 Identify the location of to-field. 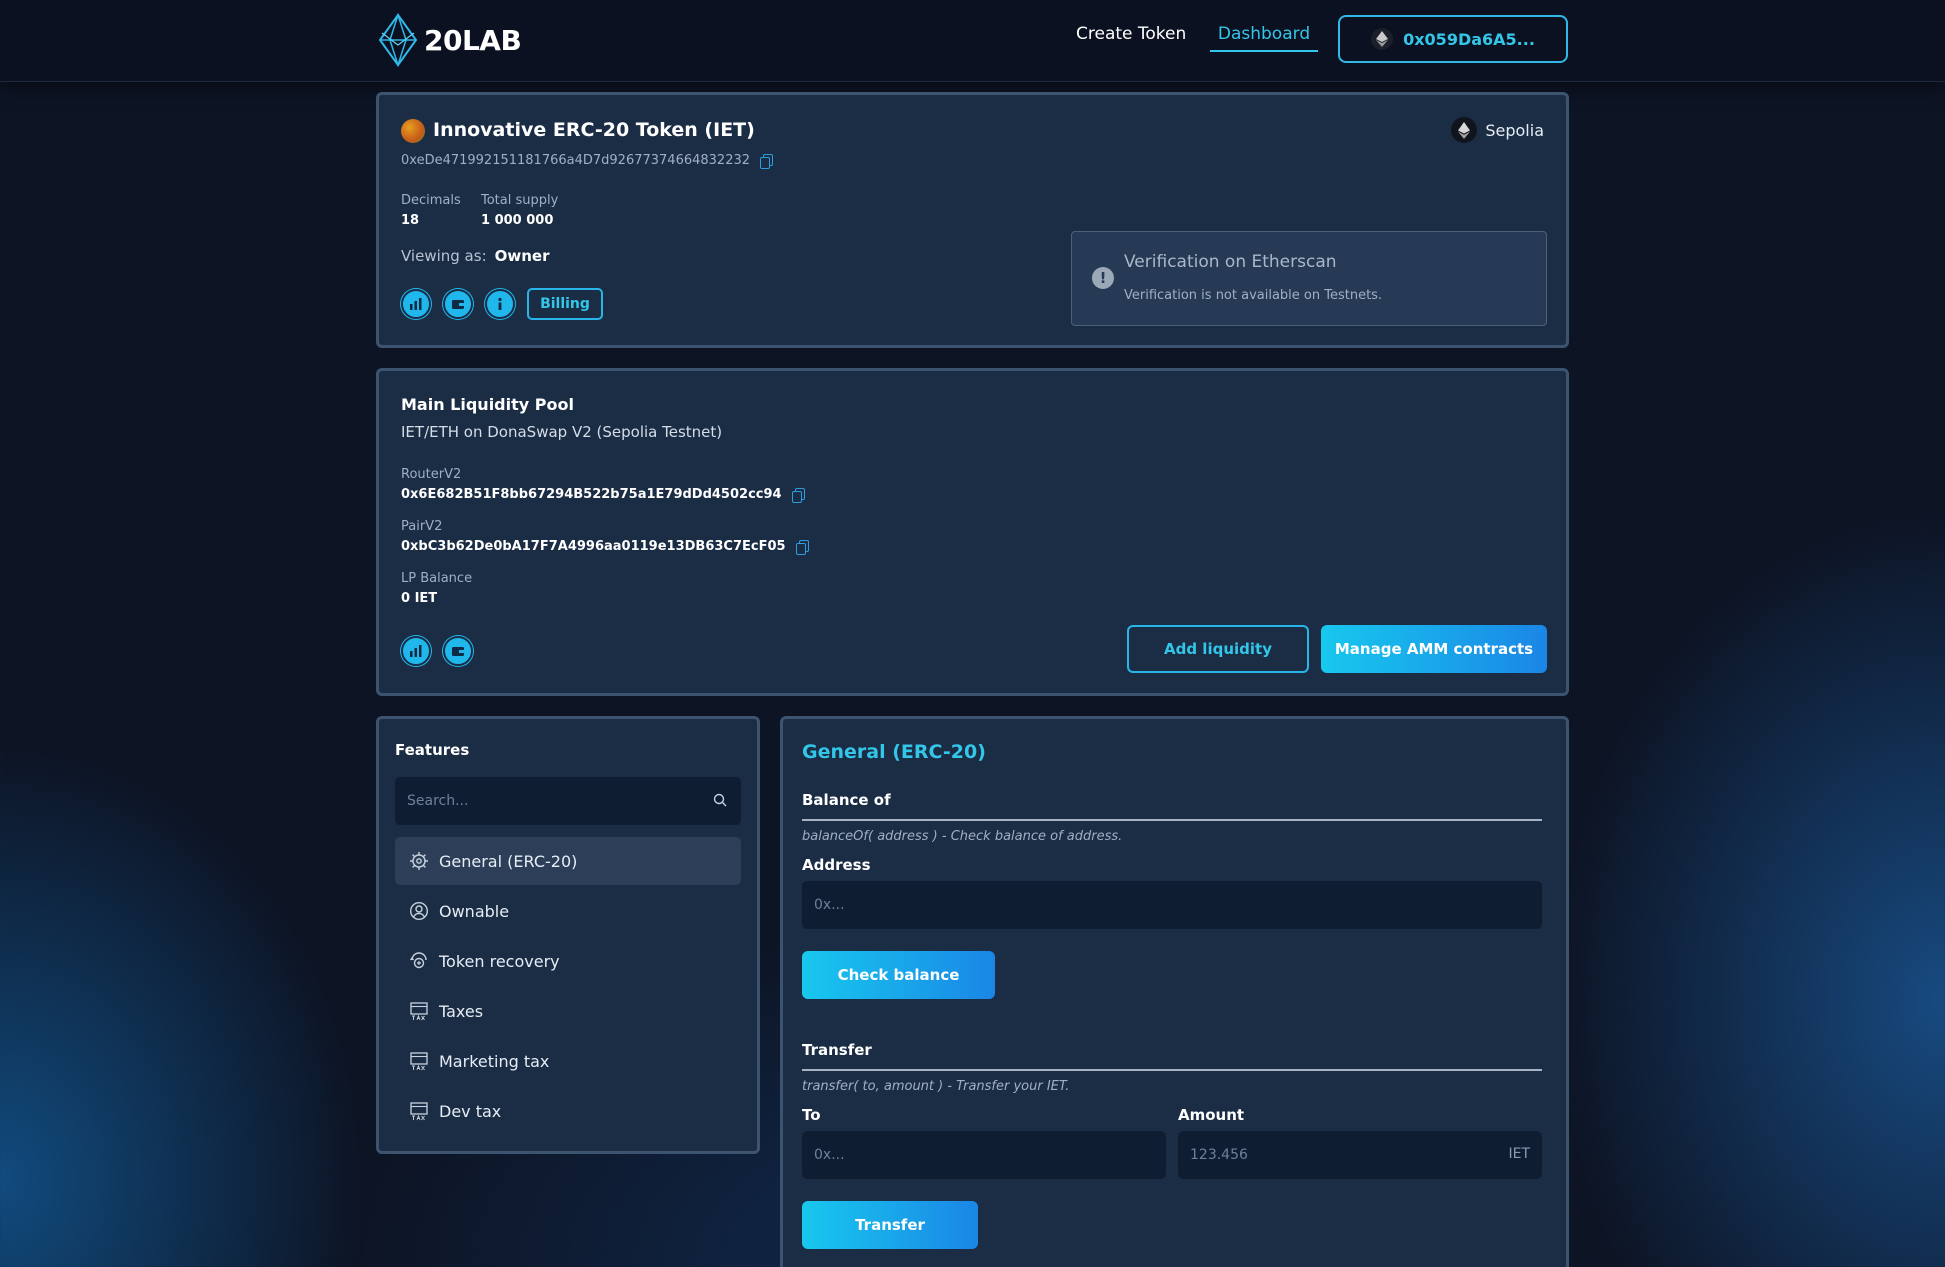
(984, 1155).